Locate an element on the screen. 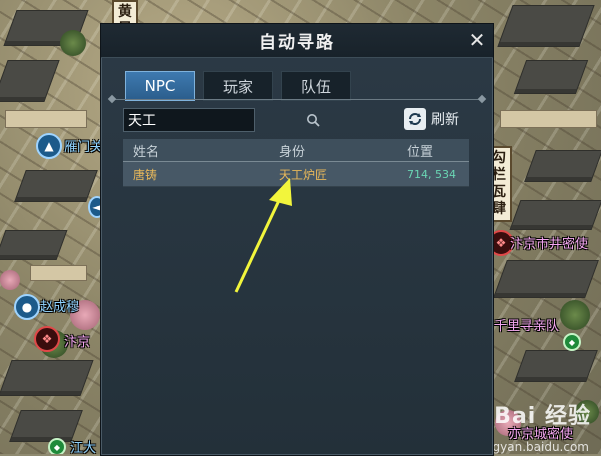 The width and height of the screenshot is (601, 456). dialog-title: 自动寻路 is located at coordinates (297, 43).